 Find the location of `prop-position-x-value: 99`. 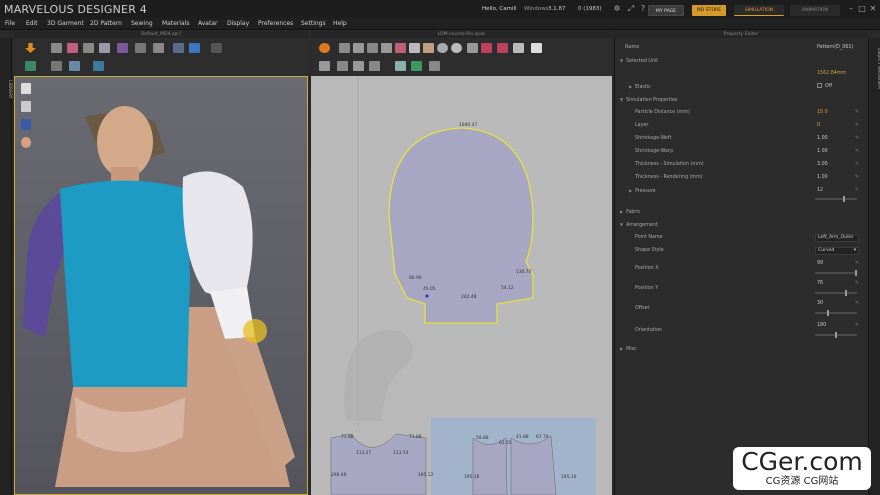

prop-position-x-value: 99 is located at coordinates (820, 263).